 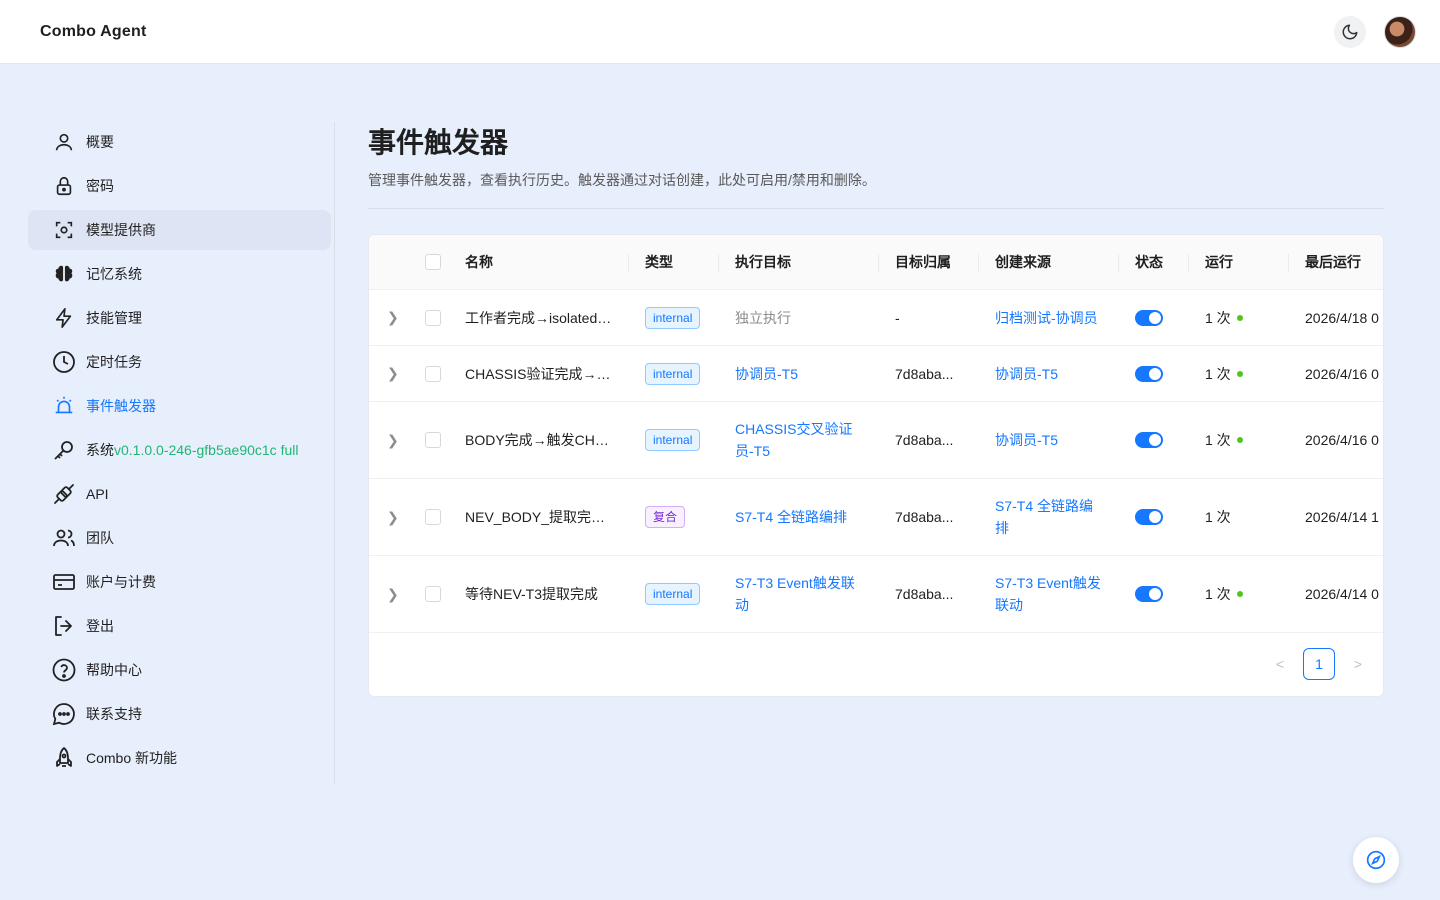 I want to click on column-header-runs: 运行, so click(x=1219, y=262).